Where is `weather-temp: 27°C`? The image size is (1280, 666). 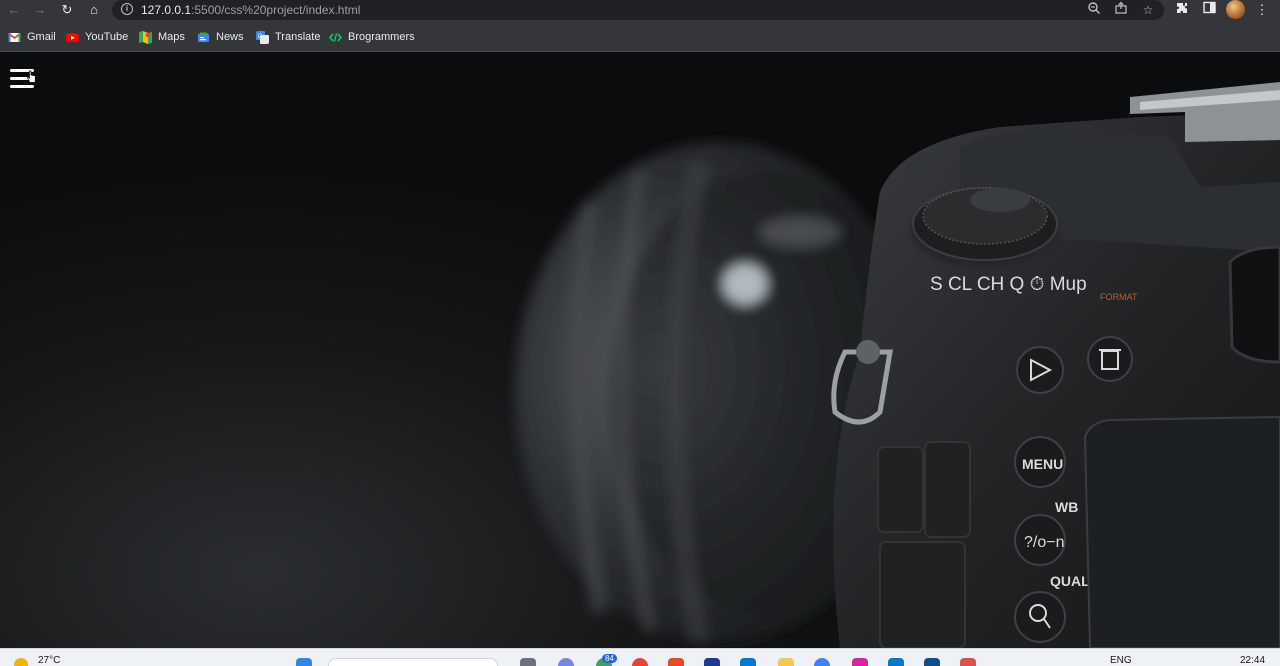 weather-temp: 27°C is located at coordinates (49, 660).